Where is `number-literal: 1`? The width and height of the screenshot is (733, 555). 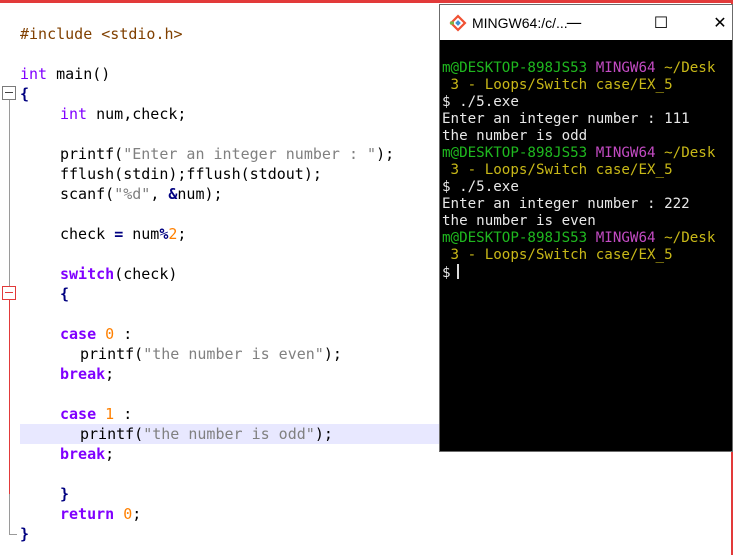
number-literal: 1 is located at coordinates (110, 414).